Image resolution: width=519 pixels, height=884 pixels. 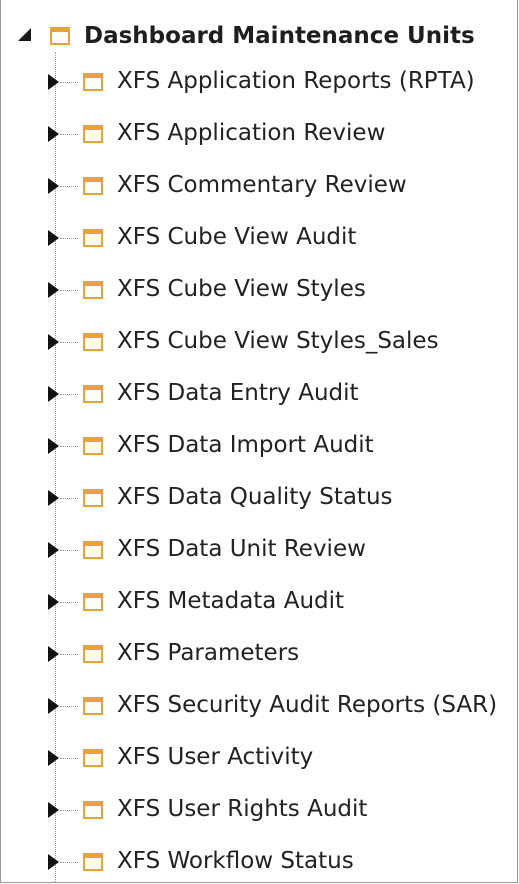 I want to click on tree-node: XFS Security Audit Reports (SAR), so click(x=259, y=706).